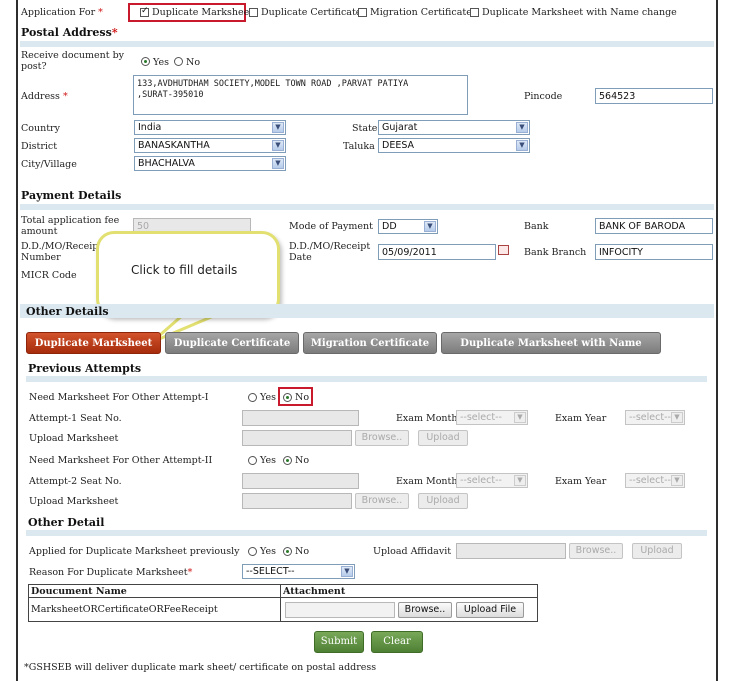  I want to click on pincode-label: Pincode, so click(543, 96).